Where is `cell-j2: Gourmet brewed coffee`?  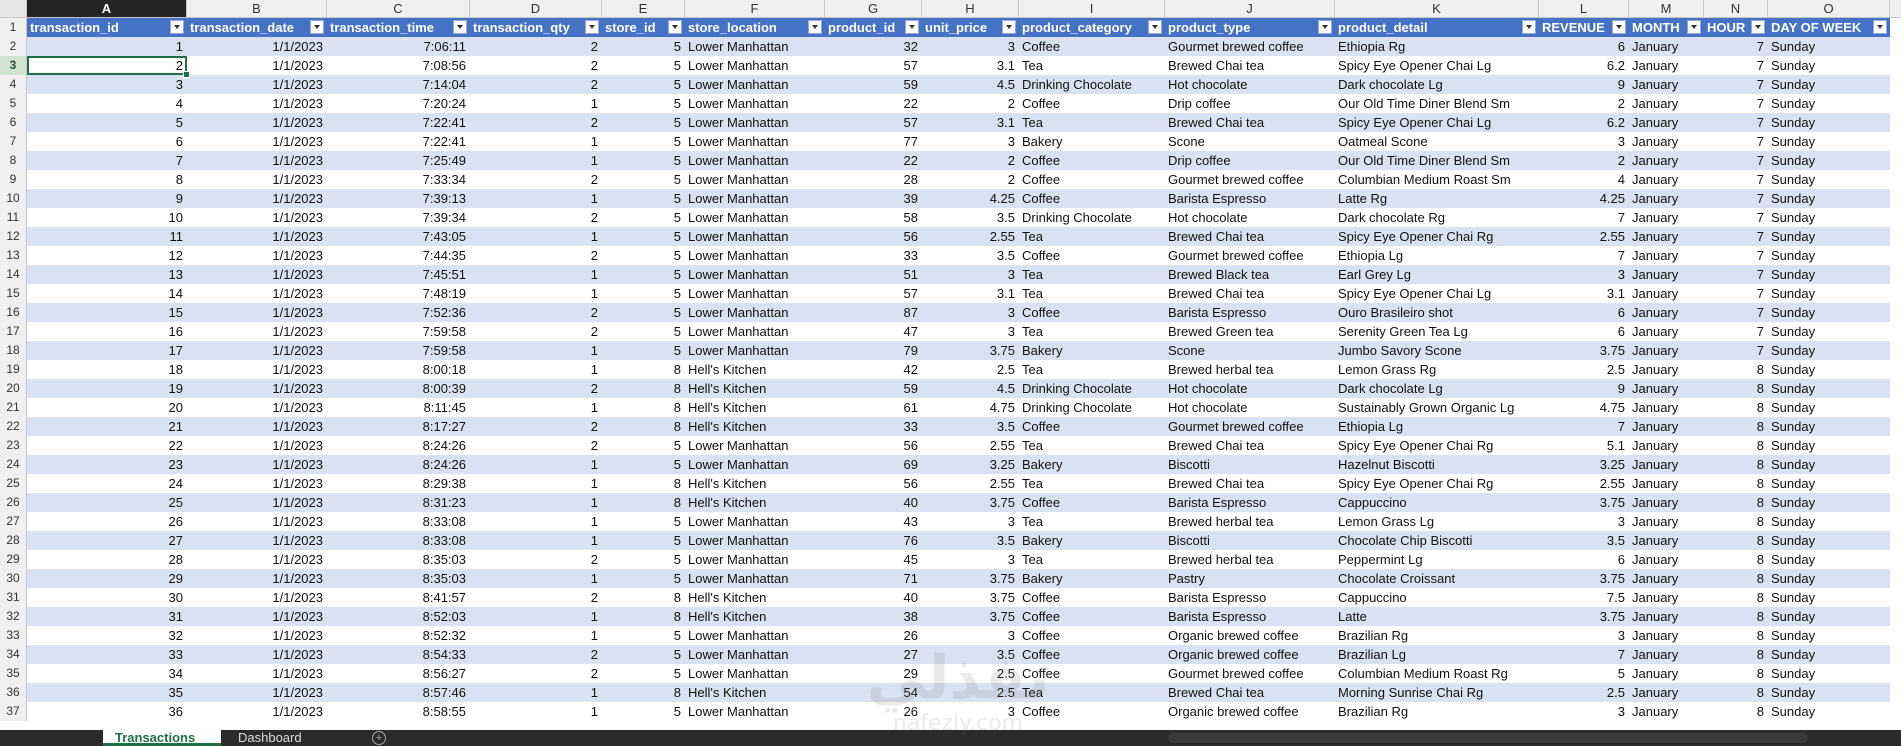 cell-j2: Gourmet brewed coffee is located at coordinates (1250, 46).